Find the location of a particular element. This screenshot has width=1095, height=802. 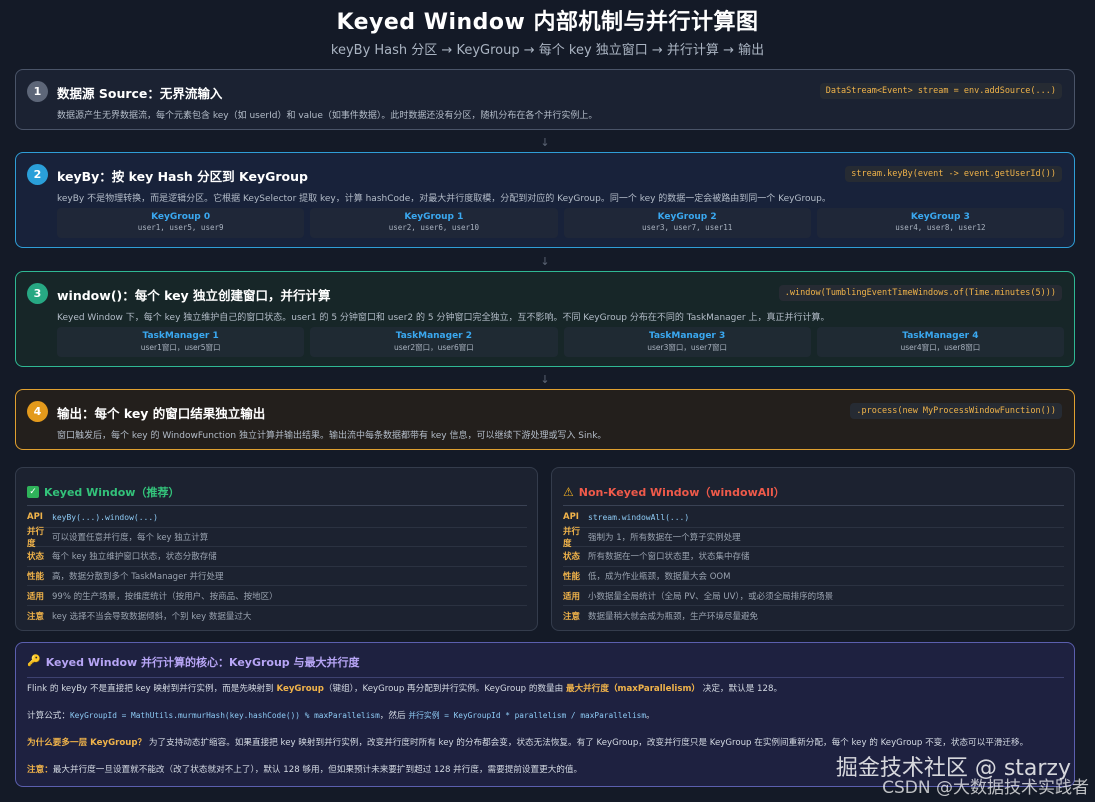

text-span: Flink 的 keyBy 不是直接把 key 映射到并行实例，而是先映射到 is located at coordinates (152, 689).